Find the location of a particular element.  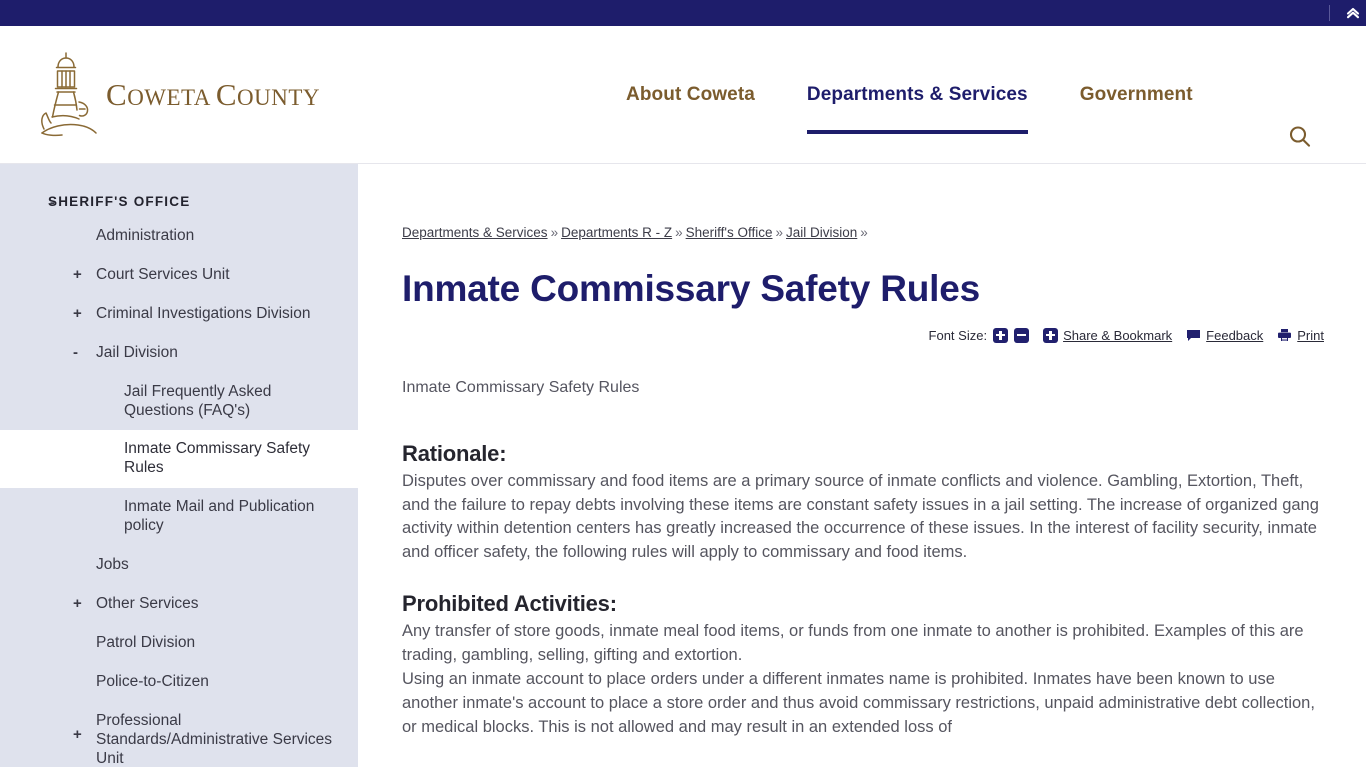

sidebar-item-inmate-mail-and-publication-policy: Inmate Mail and Publication policy is located at coordinates (179, 517).